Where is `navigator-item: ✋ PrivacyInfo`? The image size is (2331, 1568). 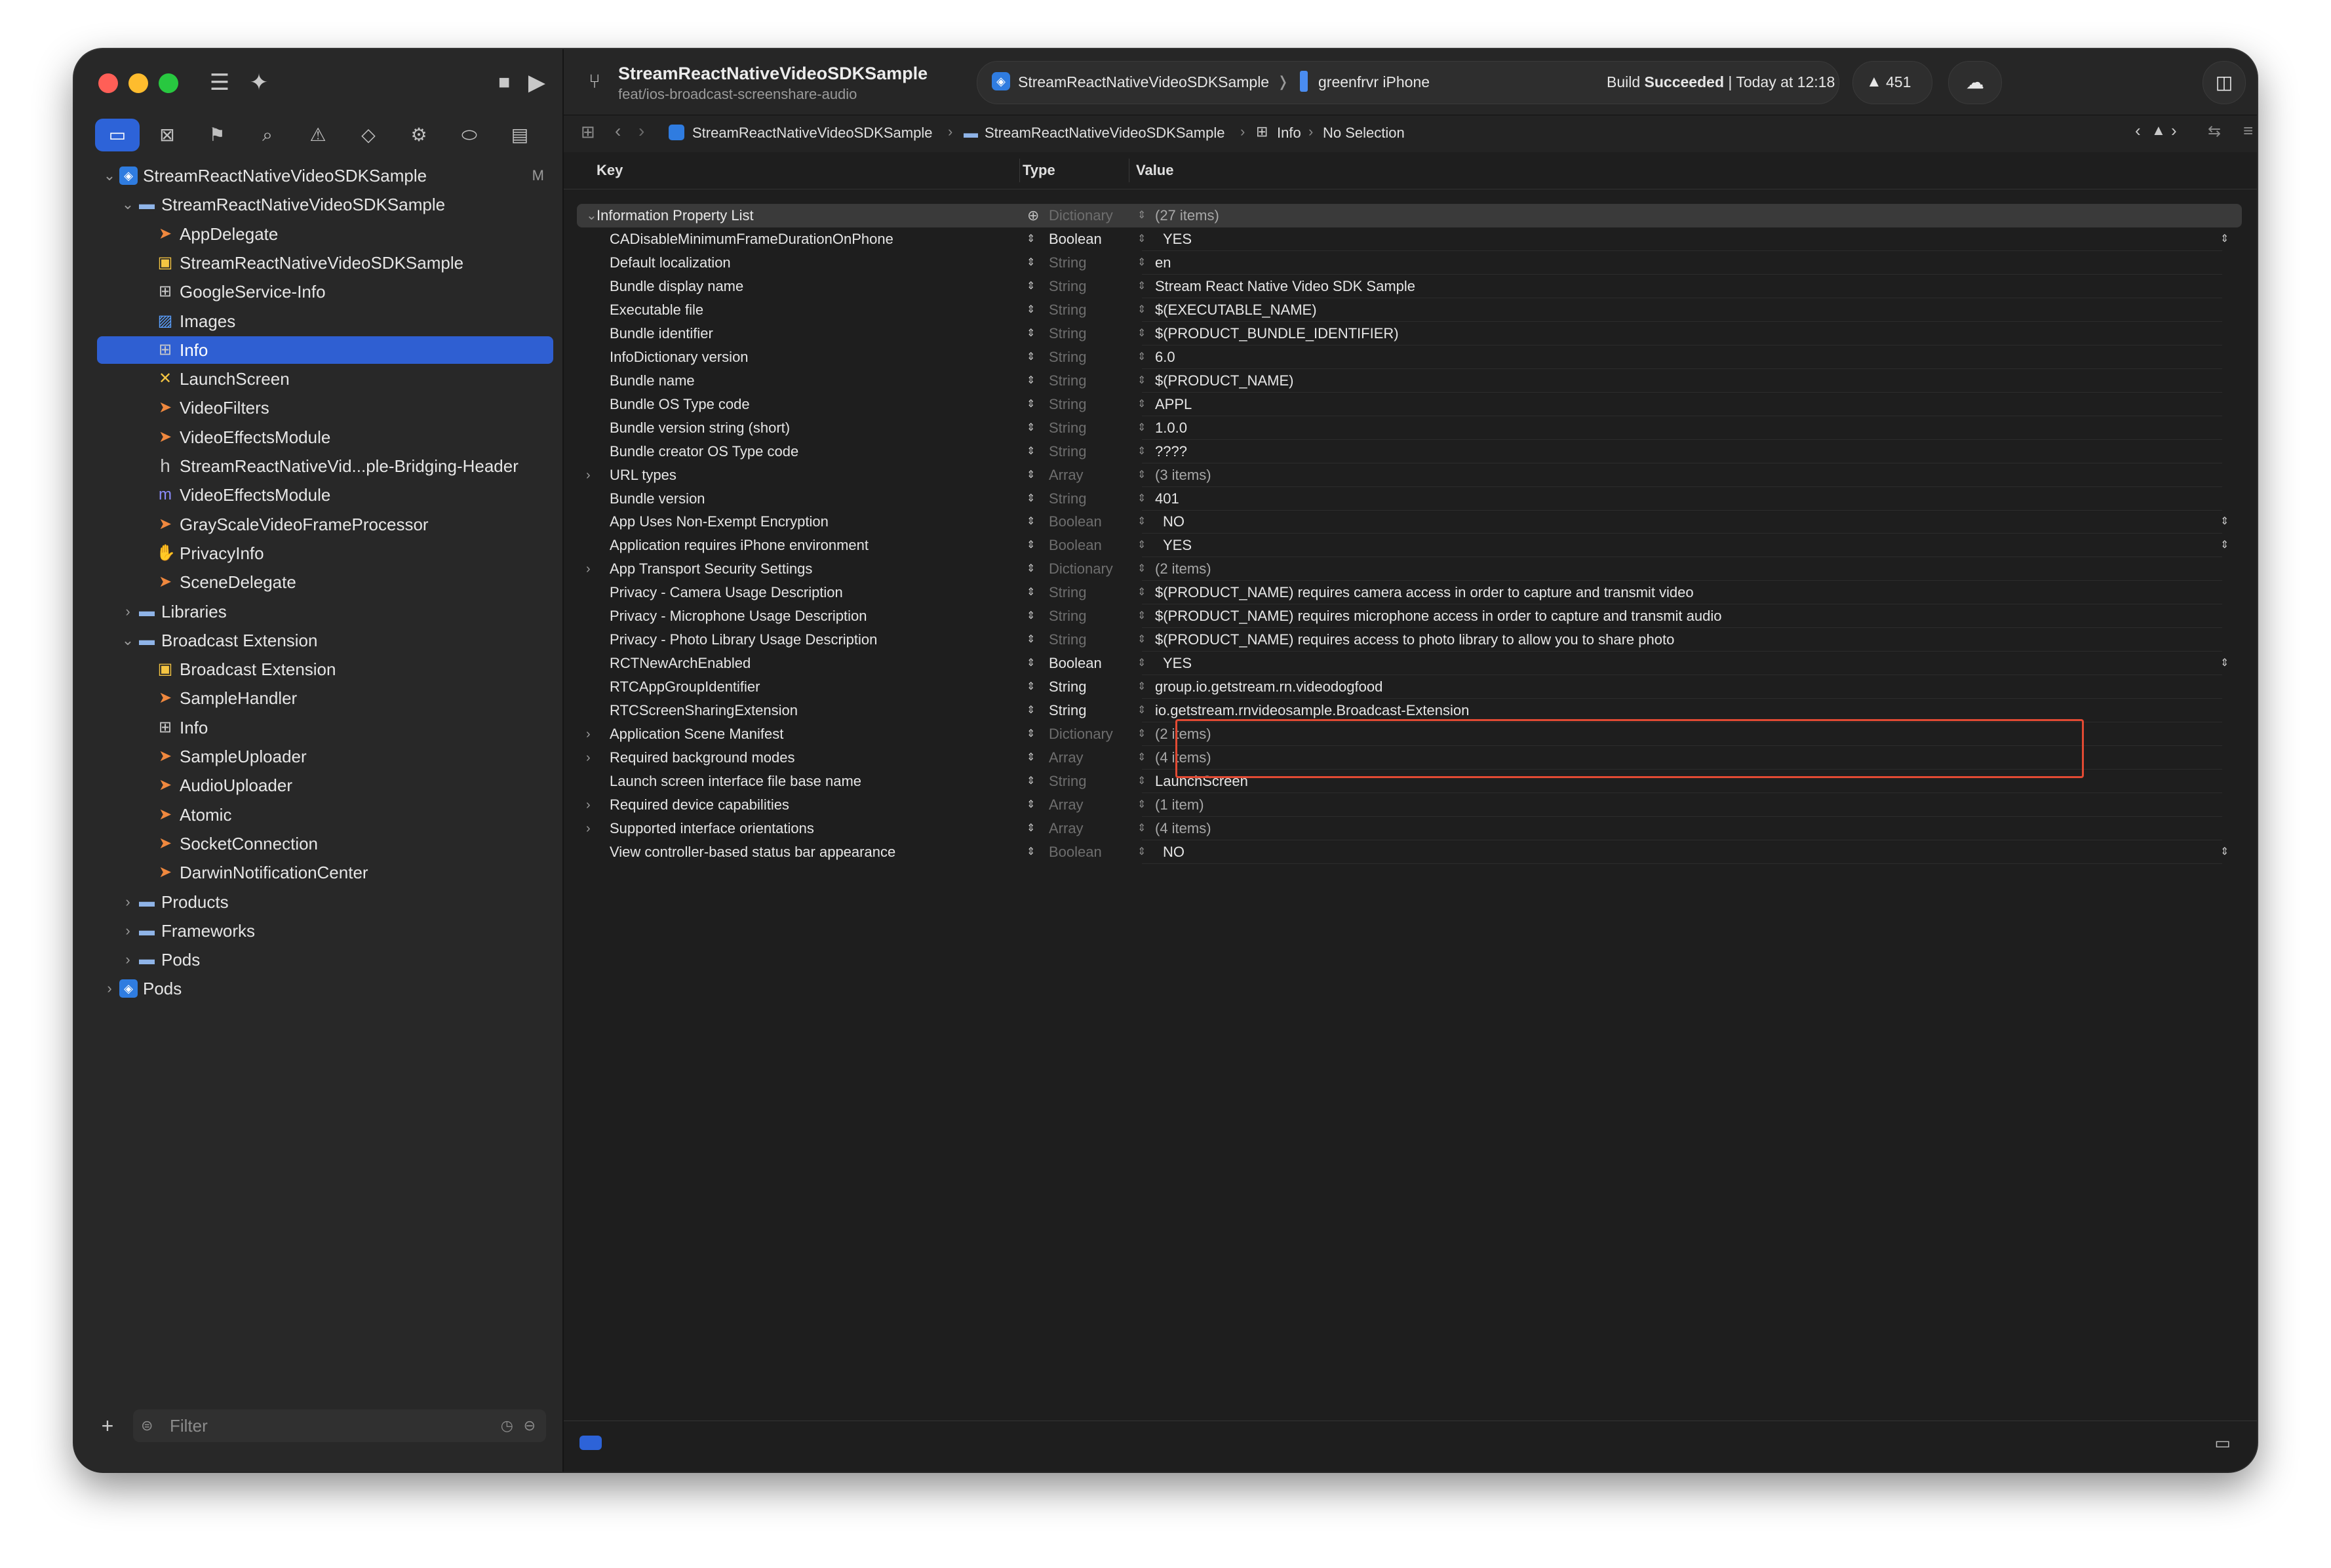 navigator-item: ✋ PrivacyInfo is located at coordinates (325, 553).